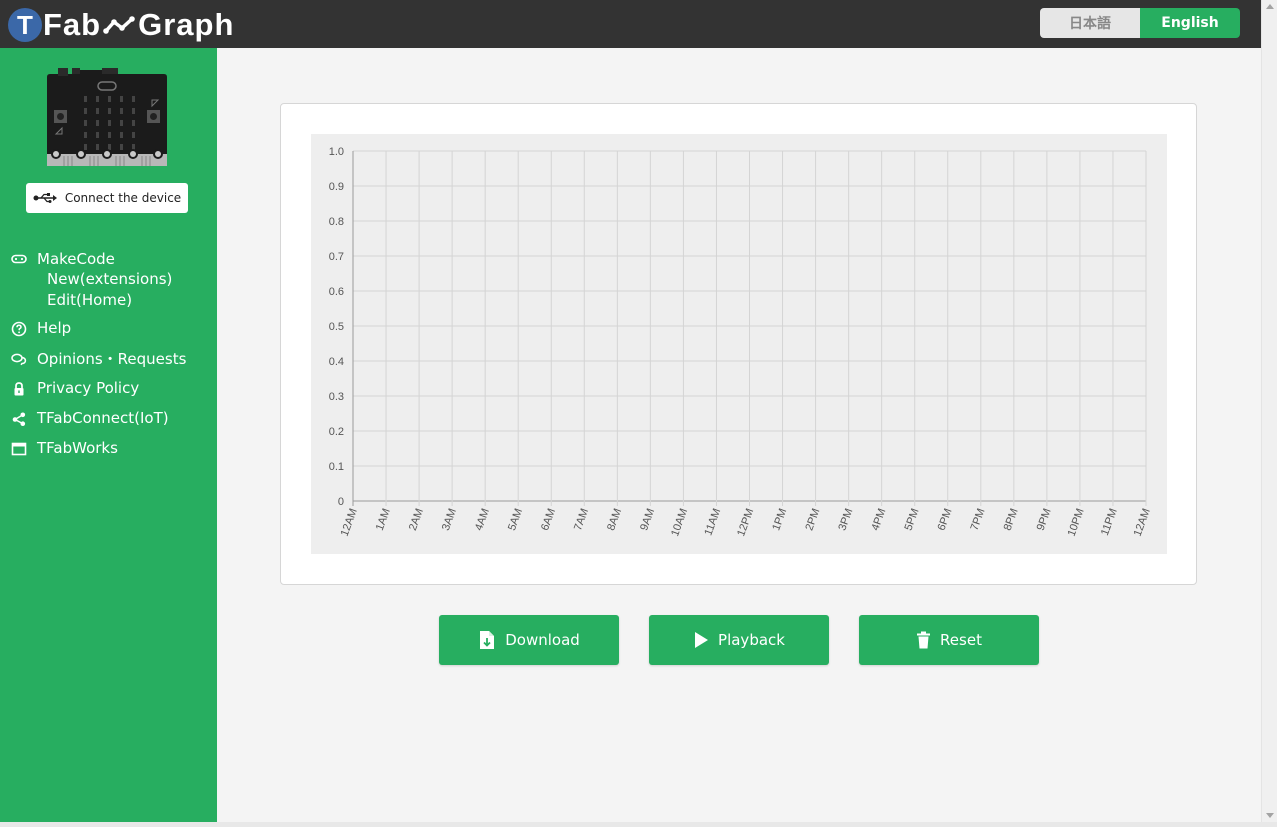 The image size is (1277, 827). I want to click on x-tick-label: 10AM, so click(679, 522).